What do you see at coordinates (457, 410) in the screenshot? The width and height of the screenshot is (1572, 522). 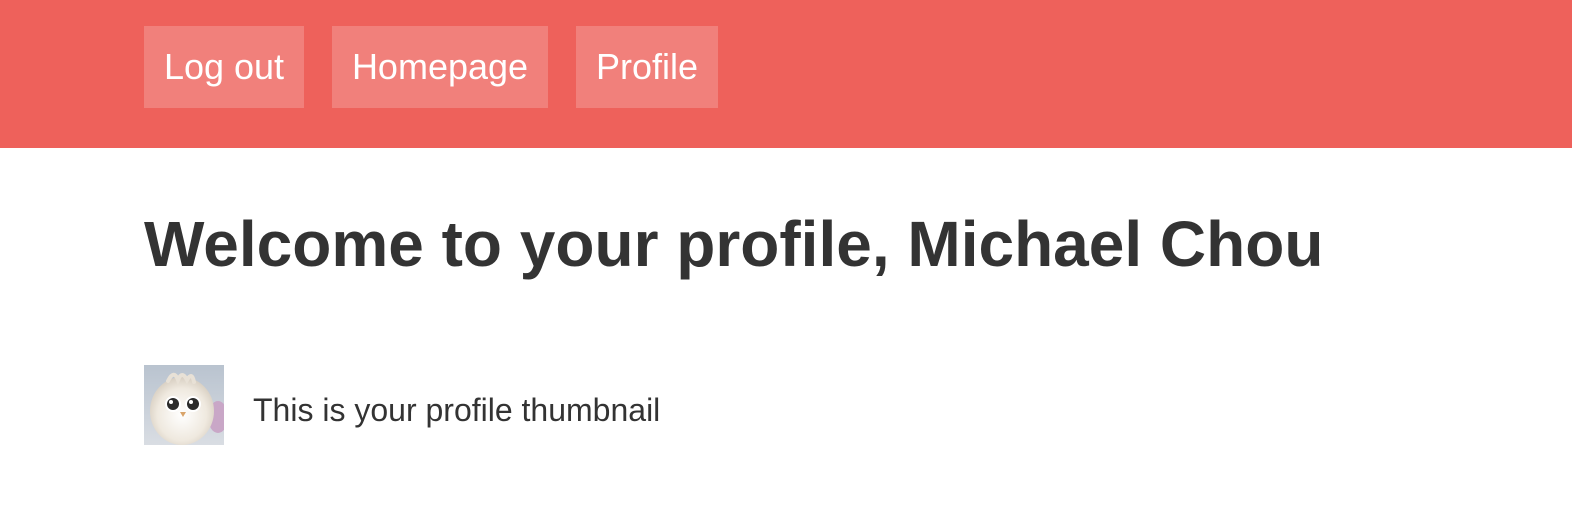 I see `thumbnail-caption: This is your profile thumbnail` at bounding box center [457, 410].